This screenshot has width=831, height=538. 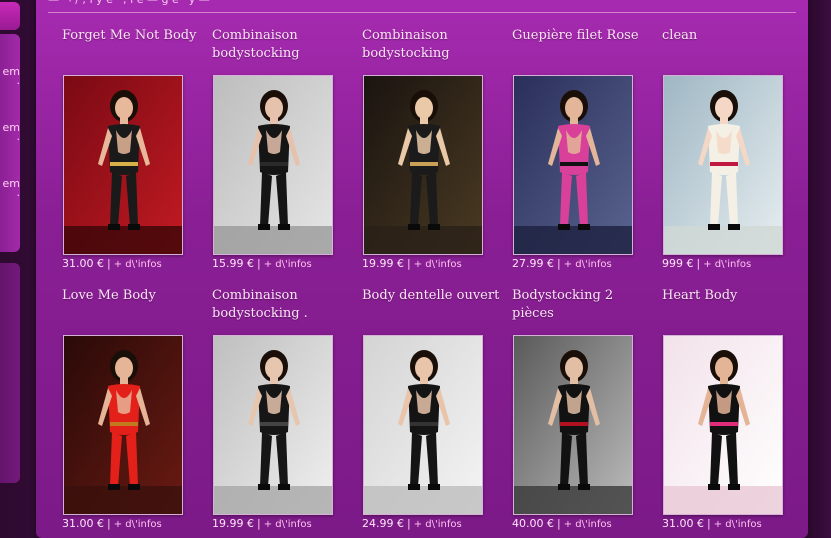 I want to click on product-title: Bodystocking 2 pièces, so click(x=582, y=307).